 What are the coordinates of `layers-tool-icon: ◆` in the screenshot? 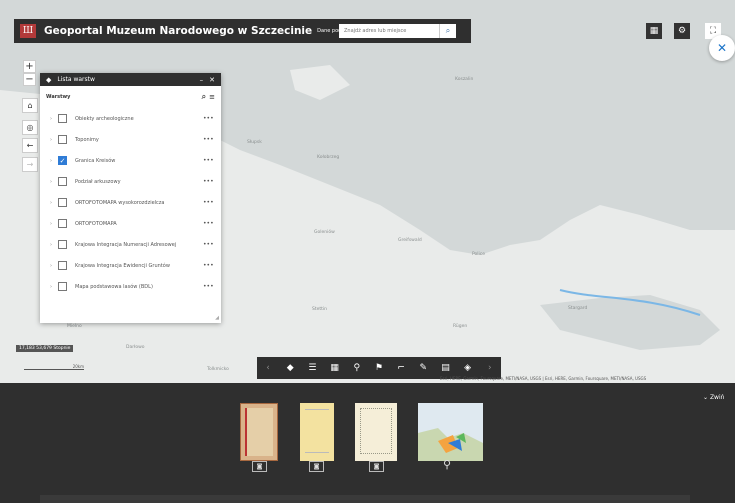 It's located at (290, 368).